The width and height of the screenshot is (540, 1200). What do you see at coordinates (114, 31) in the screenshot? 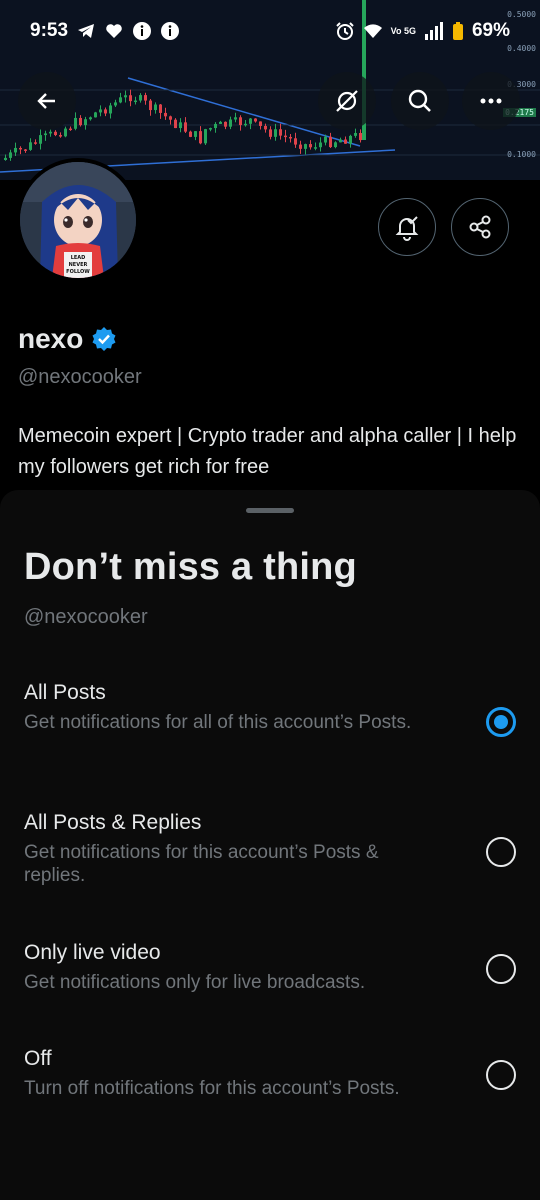
I see `heart-icon` at bounding box center [114, 31].